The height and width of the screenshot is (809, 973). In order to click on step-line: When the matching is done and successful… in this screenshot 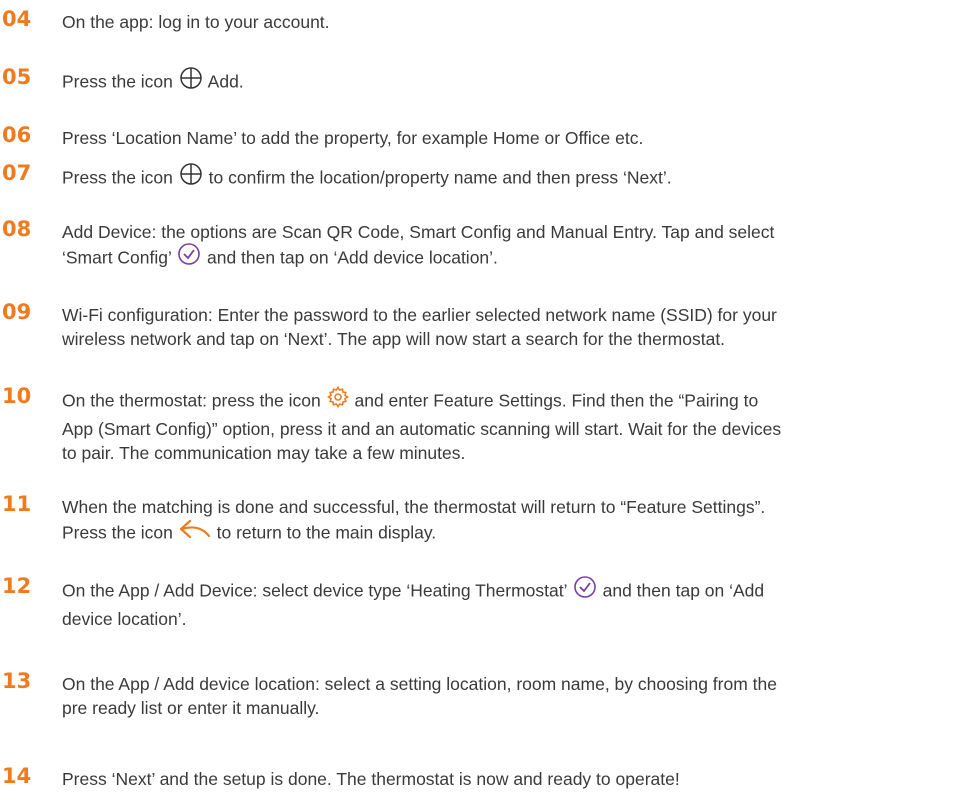, I will do `click(414, 507)`.